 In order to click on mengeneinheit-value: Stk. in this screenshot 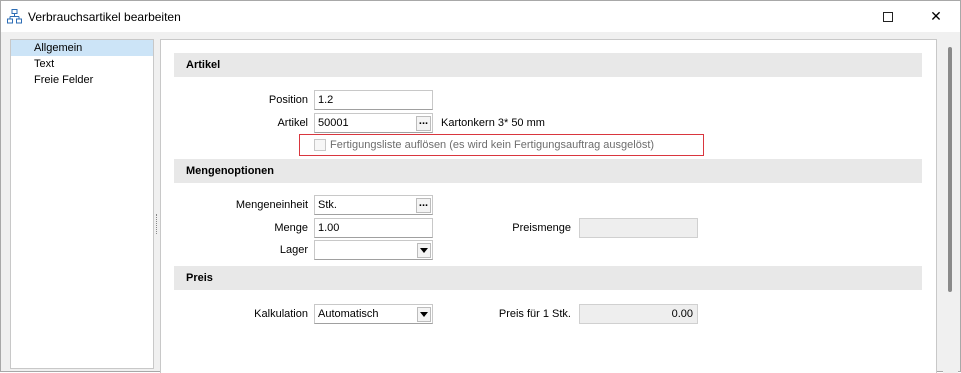, I will do `click(327, 205)`.